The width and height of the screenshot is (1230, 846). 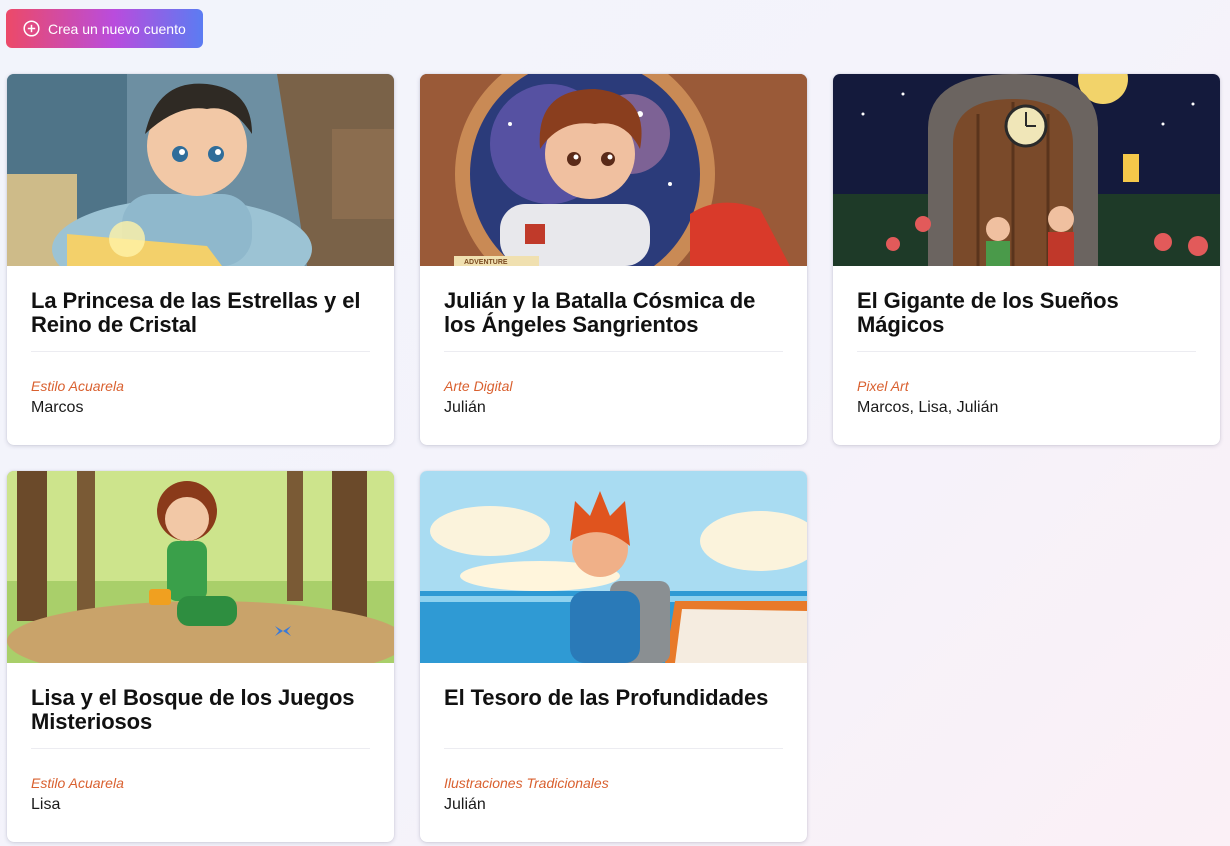 What do you see at coordinates (31, 28) in the screenshot?
I see `plus-circle-icon` at bounding box center [31, 28].